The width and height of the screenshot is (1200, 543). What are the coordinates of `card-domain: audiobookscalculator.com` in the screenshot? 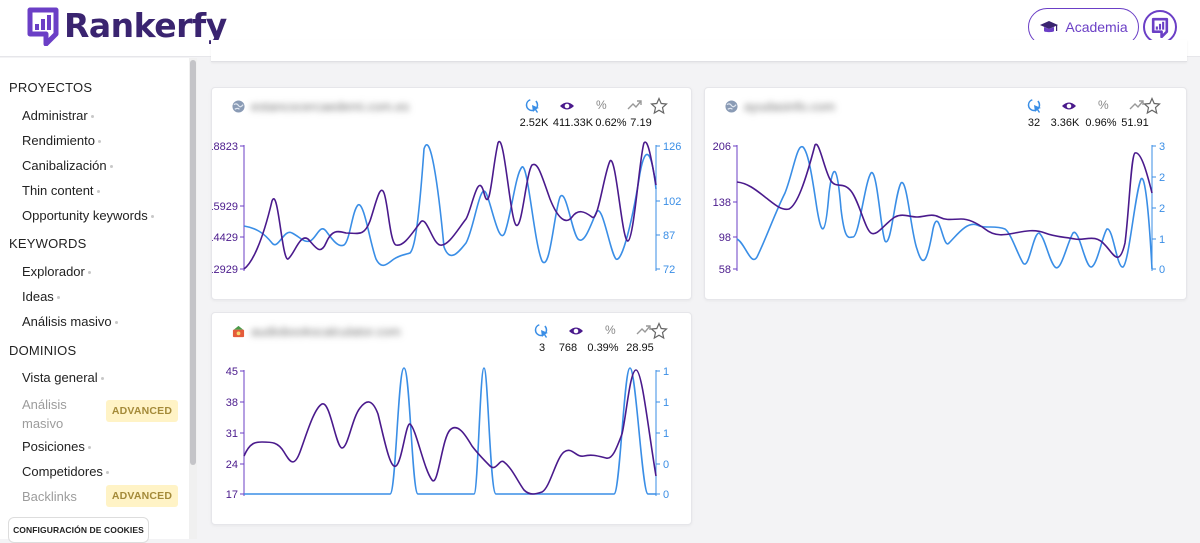 It's located at (316, 331).